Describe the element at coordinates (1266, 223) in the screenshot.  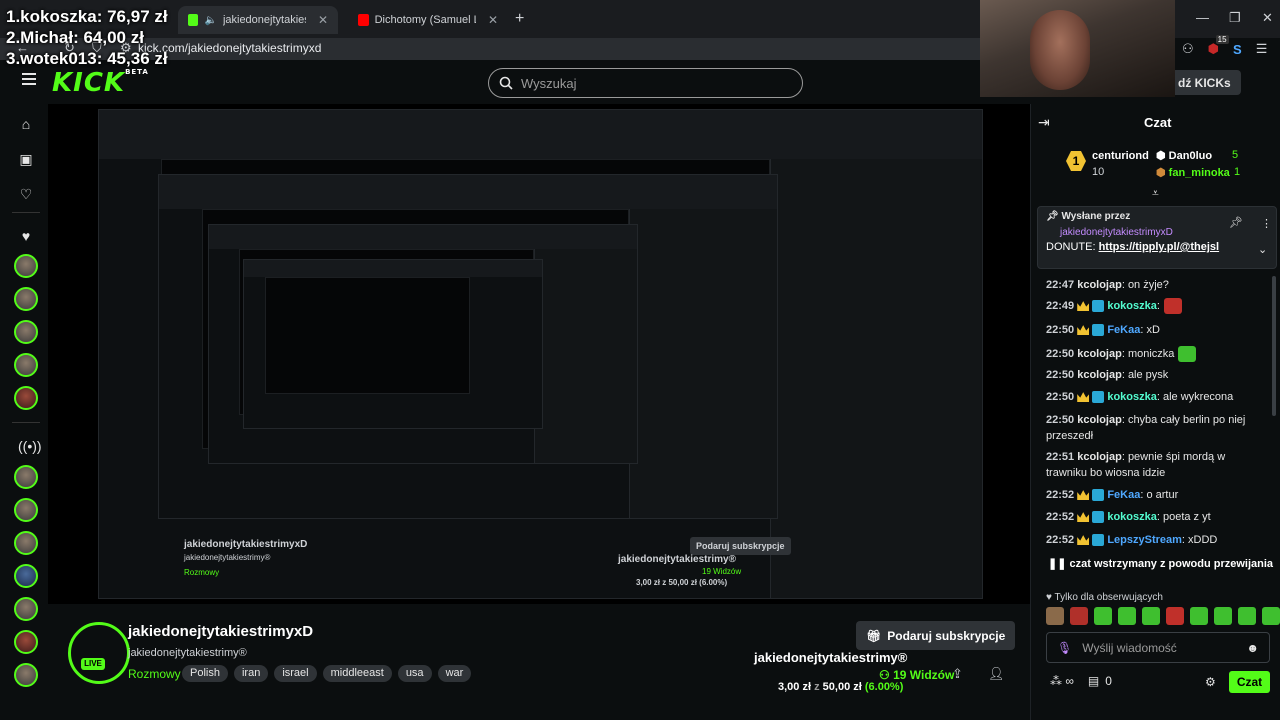
I see `more-options-icon: ⋮` at that location.